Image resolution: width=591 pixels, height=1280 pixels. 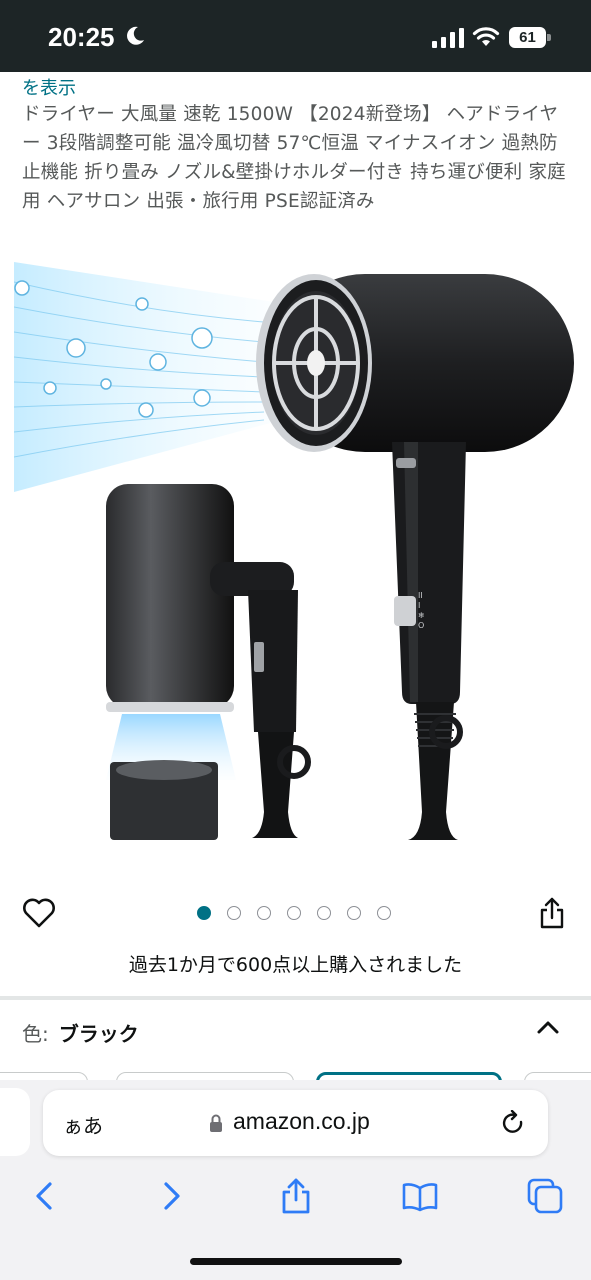 I want to click on status-bar: 20:25 61, so click(x=295, y=36).